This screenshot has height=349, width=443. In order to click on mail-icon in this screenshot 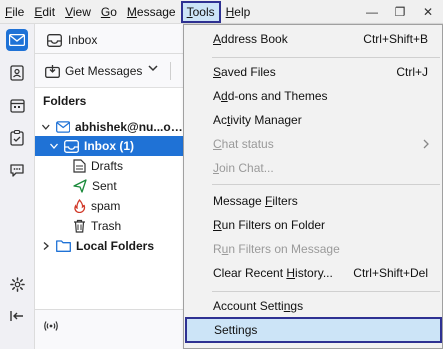, I will do `click(17, 40)`.